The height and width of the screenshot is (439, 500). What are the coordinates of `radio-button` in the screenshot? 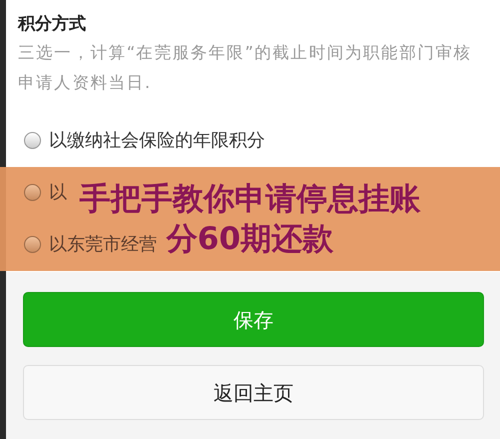 It's located at (32, 140).